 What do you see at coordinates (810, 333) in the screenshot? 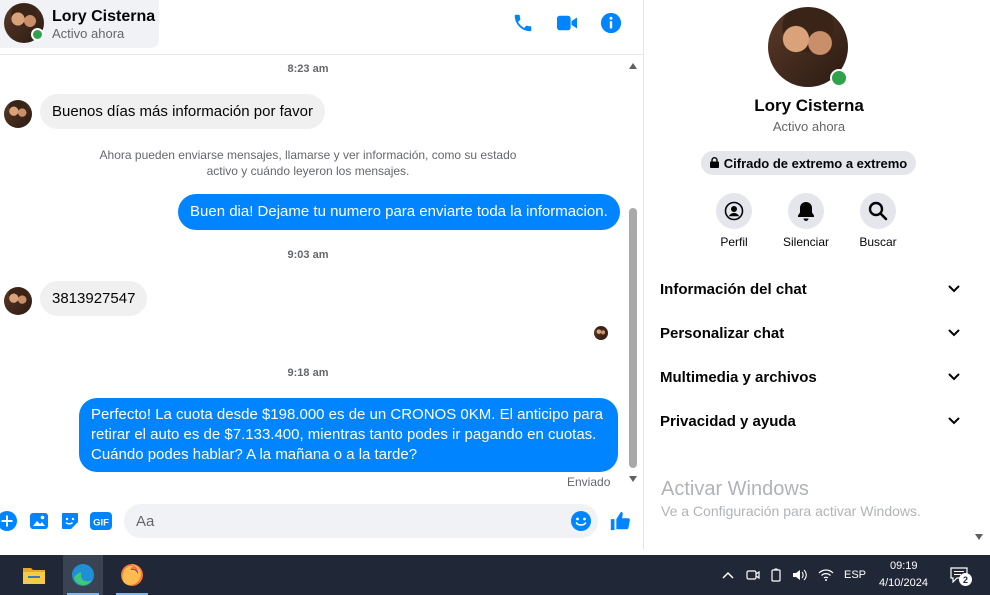
I see `section-customize-chat: Personalizar chat` at bounding box center [810, 333].